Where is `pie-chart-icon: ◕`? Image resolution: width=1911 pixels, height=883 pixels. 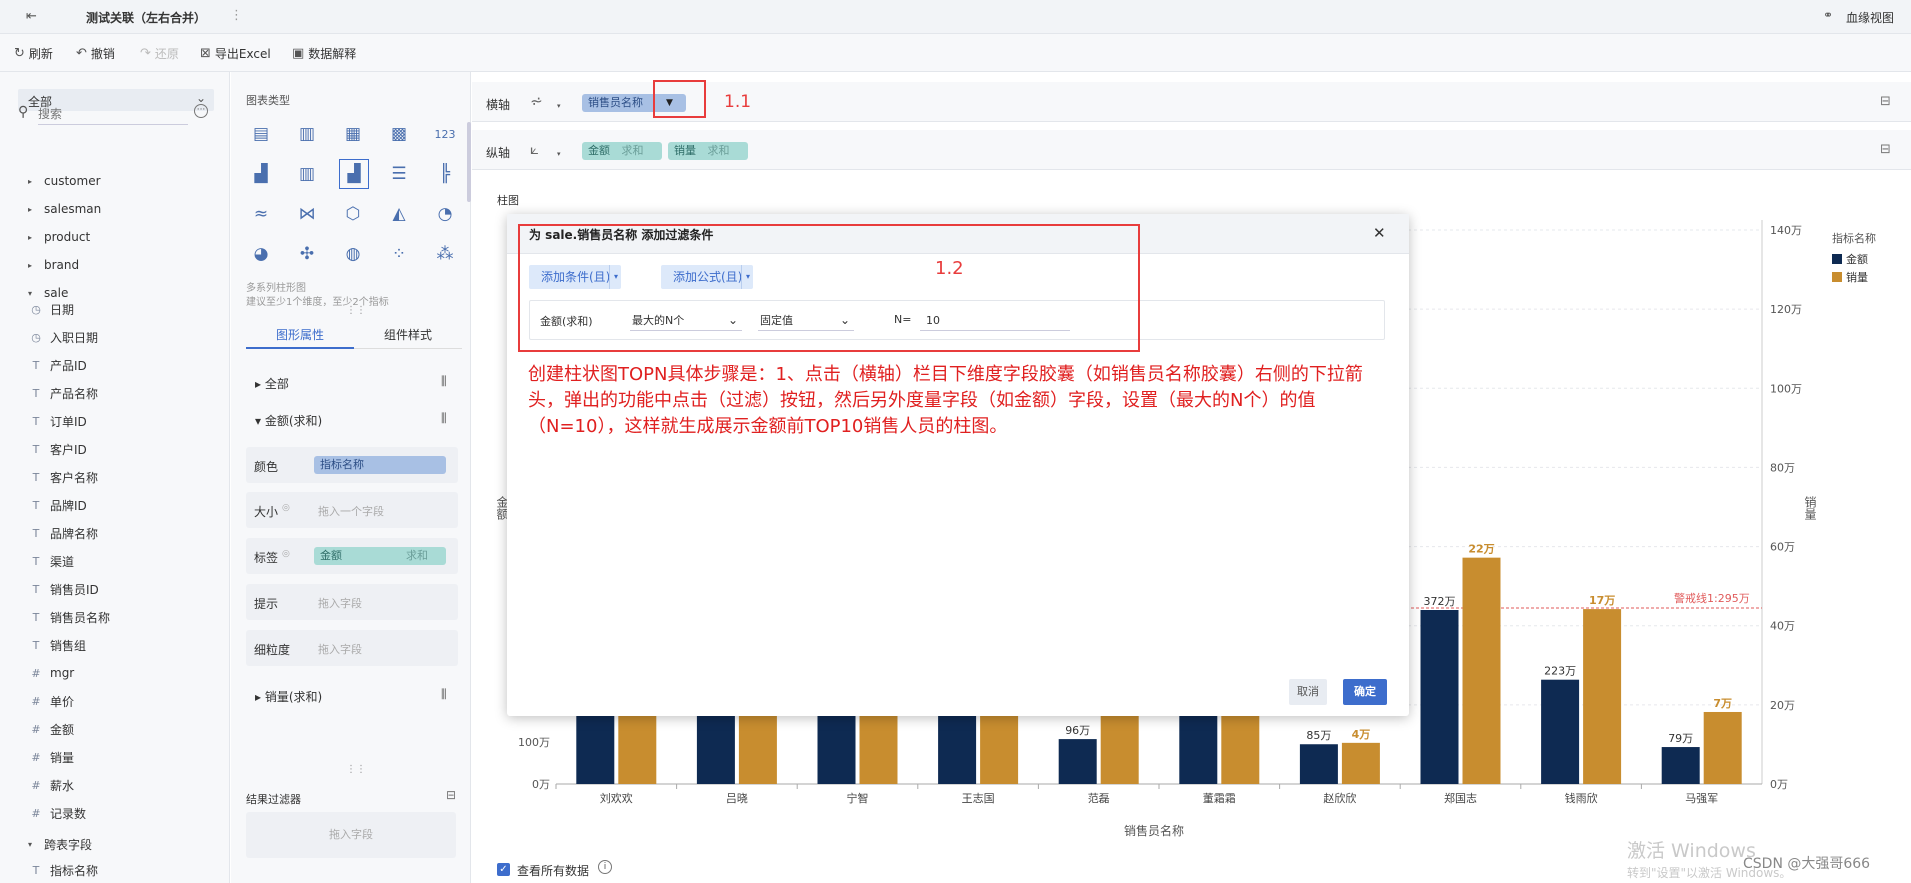
pie-chart-icon: ◕ is located at coordinates (261, 254).